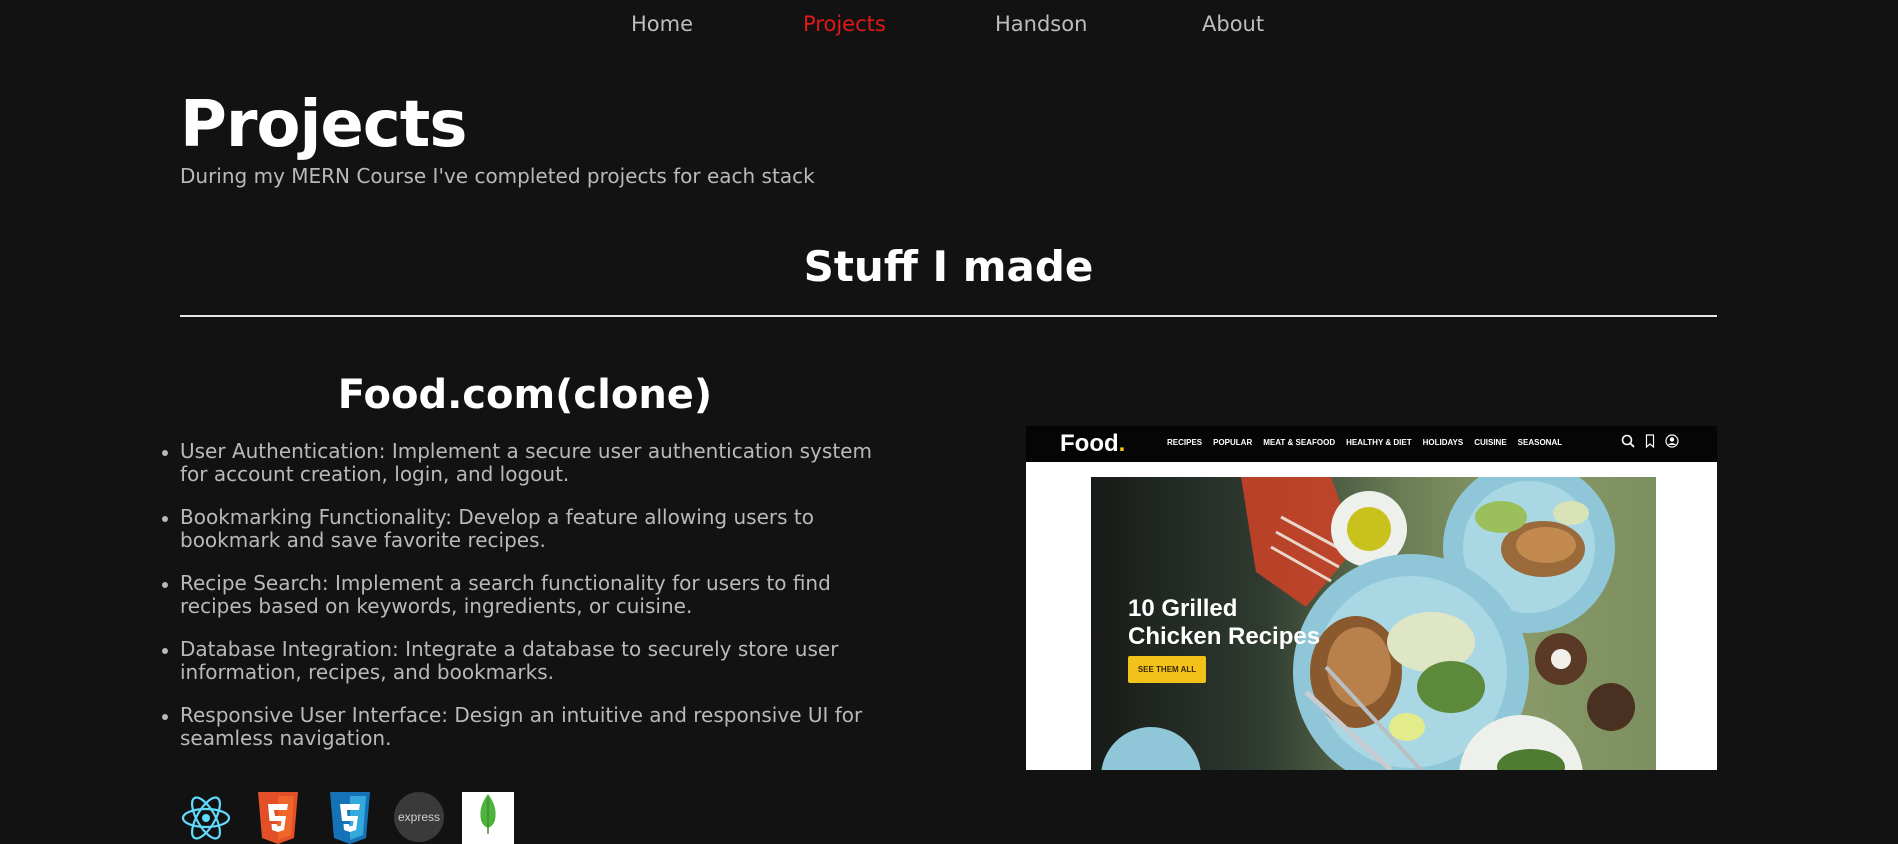 The width and height of the screenshot is (1898, 844). I want to click on tech-stack-icons: express, so click(360, 818).